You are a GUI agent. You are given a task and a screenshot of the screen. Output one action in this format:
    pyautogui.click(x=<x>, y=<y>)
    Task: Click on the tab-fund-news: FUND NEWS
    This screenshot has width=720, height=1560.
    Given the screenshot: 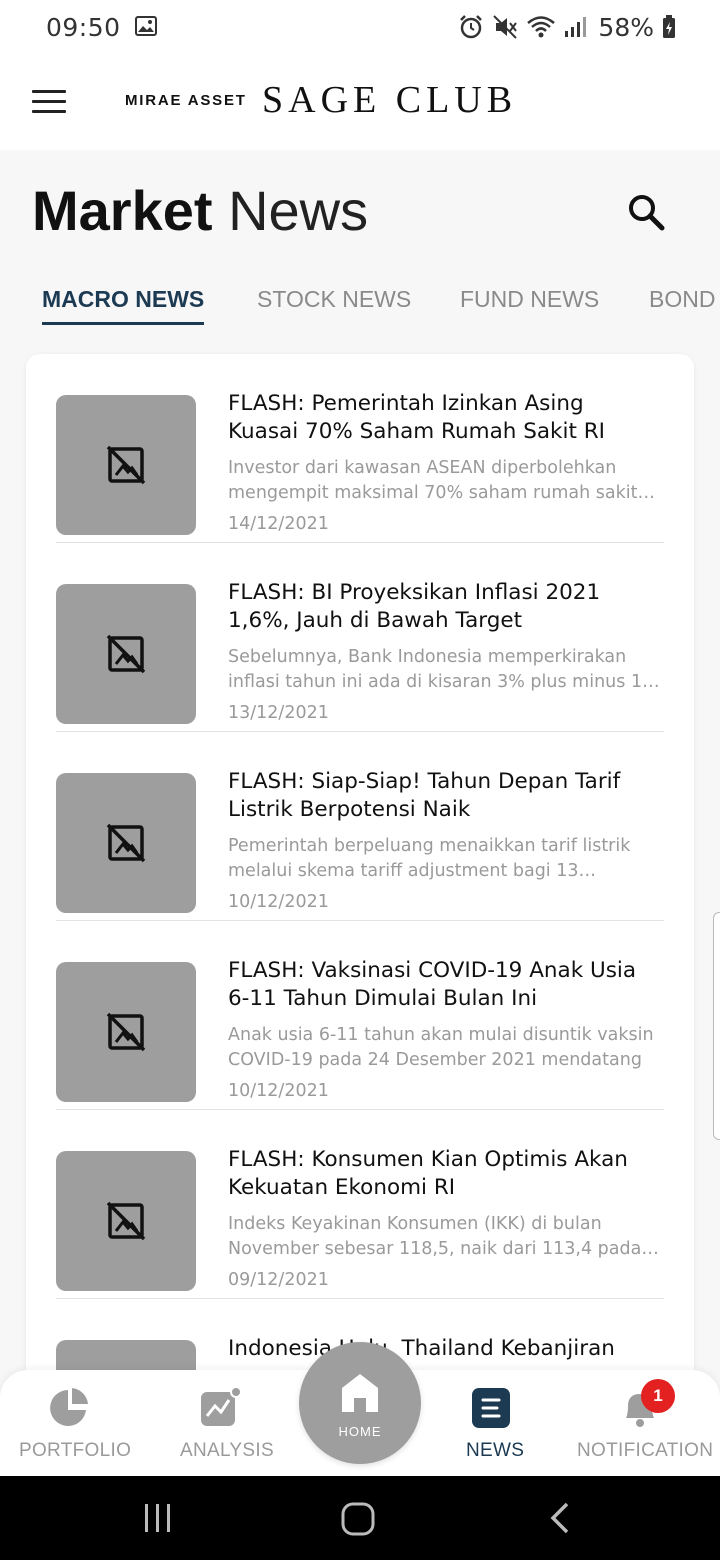 What is the action you would take?
    pyautogui.click(x=529, y=299)
    